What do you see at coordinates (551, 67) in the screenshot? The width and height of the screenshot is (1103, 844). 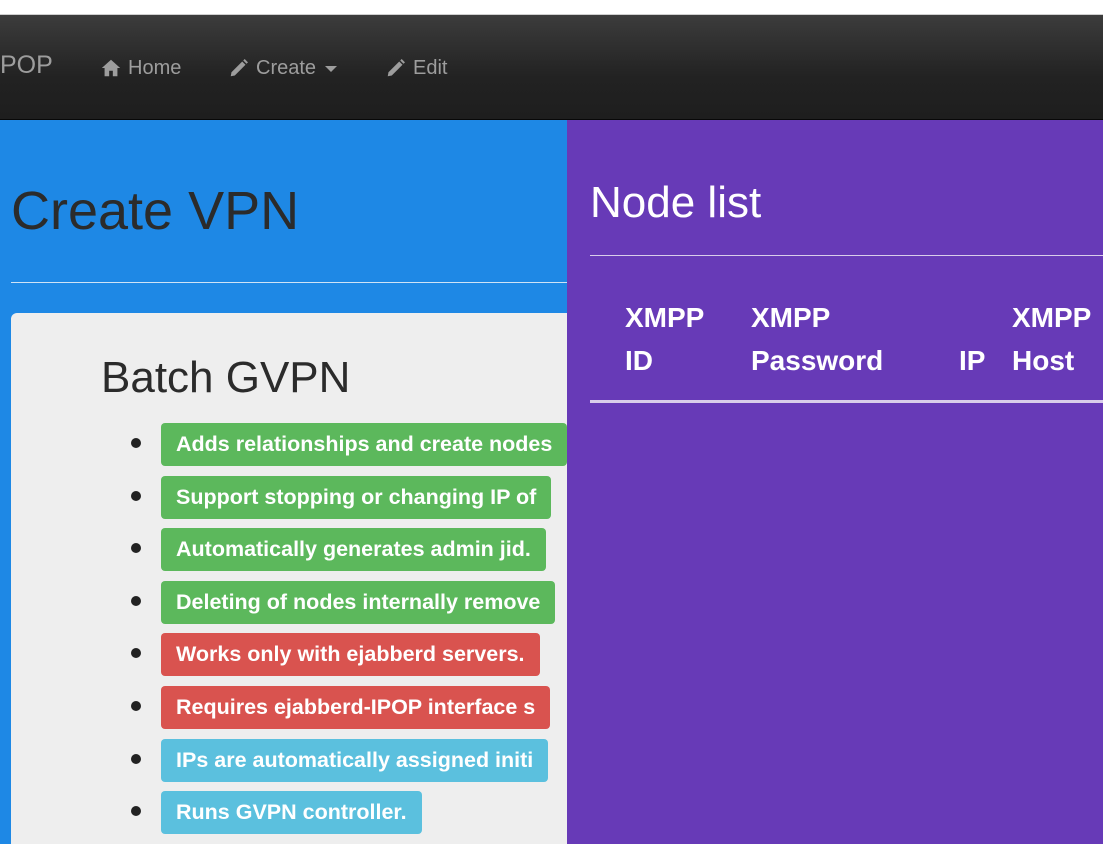 I see `navbar: POP Home Create Edit` at bounding box center [551, 67].